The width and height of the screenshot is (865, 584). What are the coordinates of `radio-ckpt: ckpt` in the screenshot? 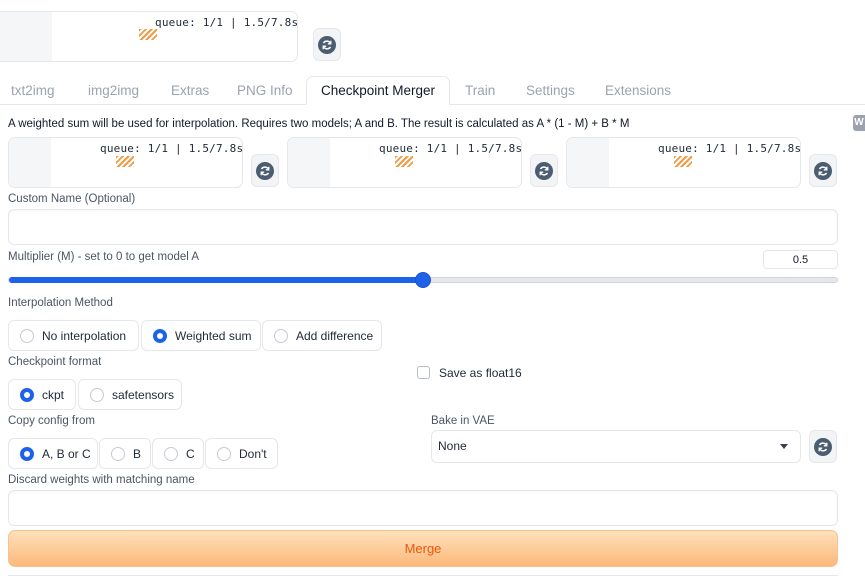 It's located at (42, 394).